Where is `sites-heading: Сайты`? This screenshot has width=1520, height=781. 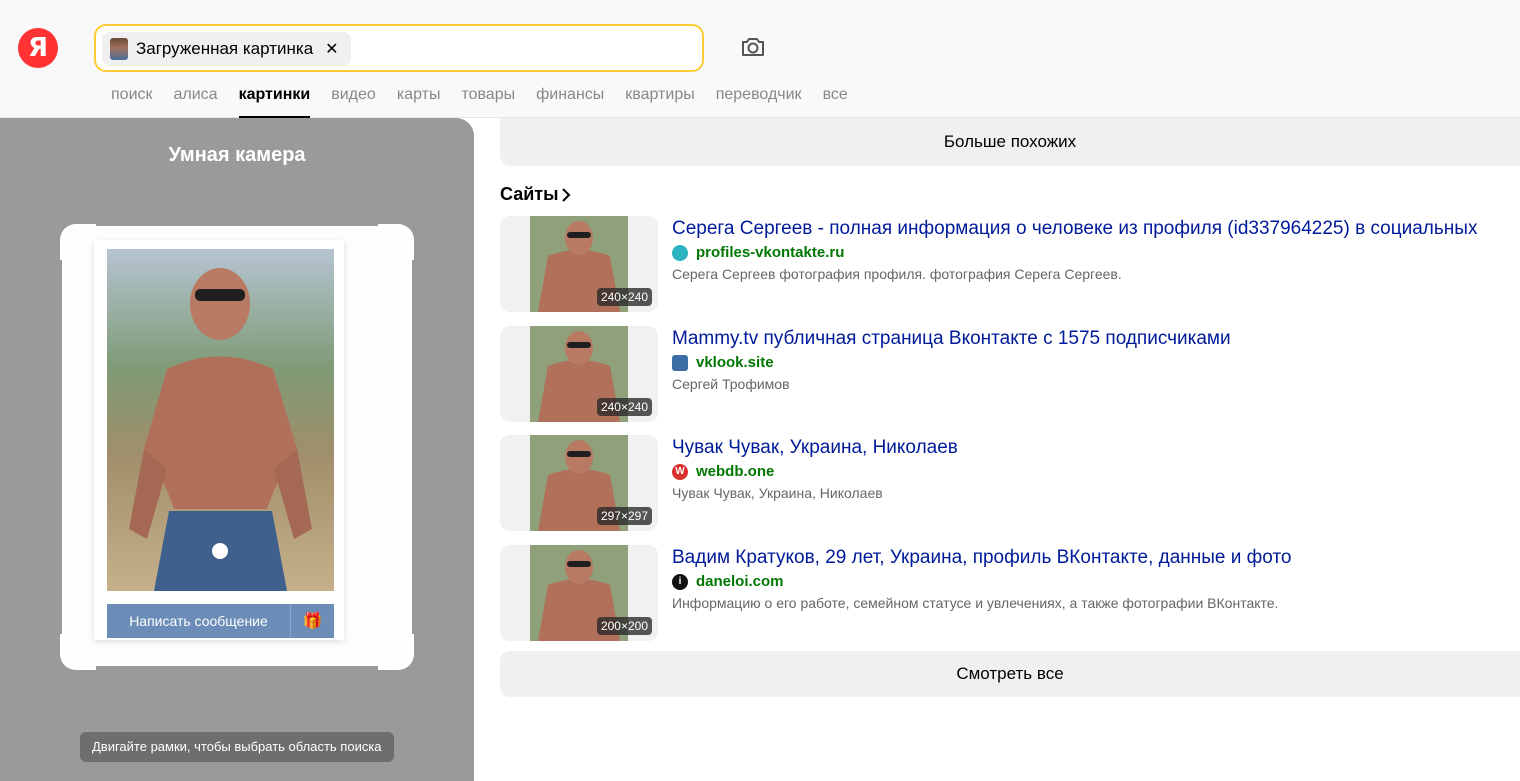
sites-heading: Сайты is located at coordinates (536, 194).